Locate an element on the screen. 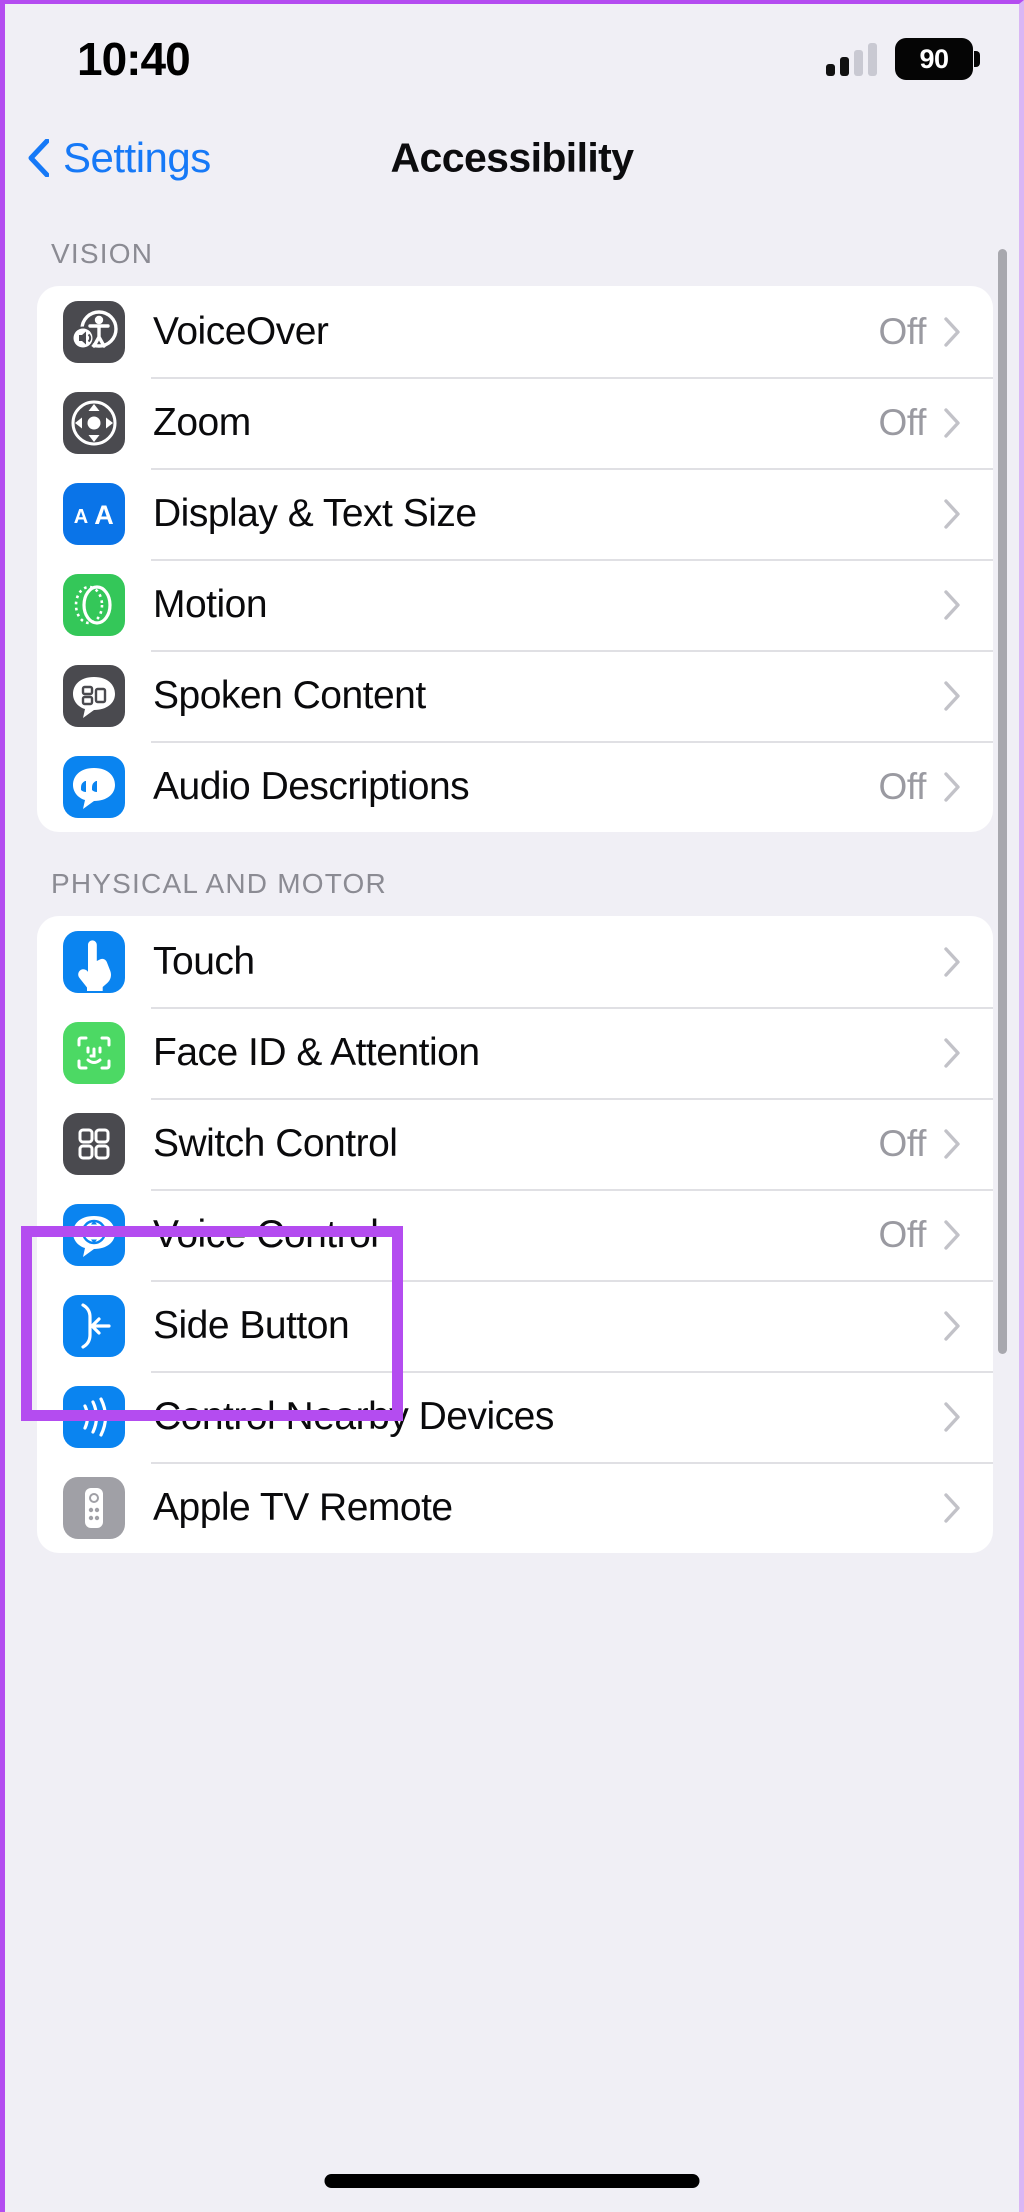  status-bar-indicators: 90 is located at coordinates (903, 59).